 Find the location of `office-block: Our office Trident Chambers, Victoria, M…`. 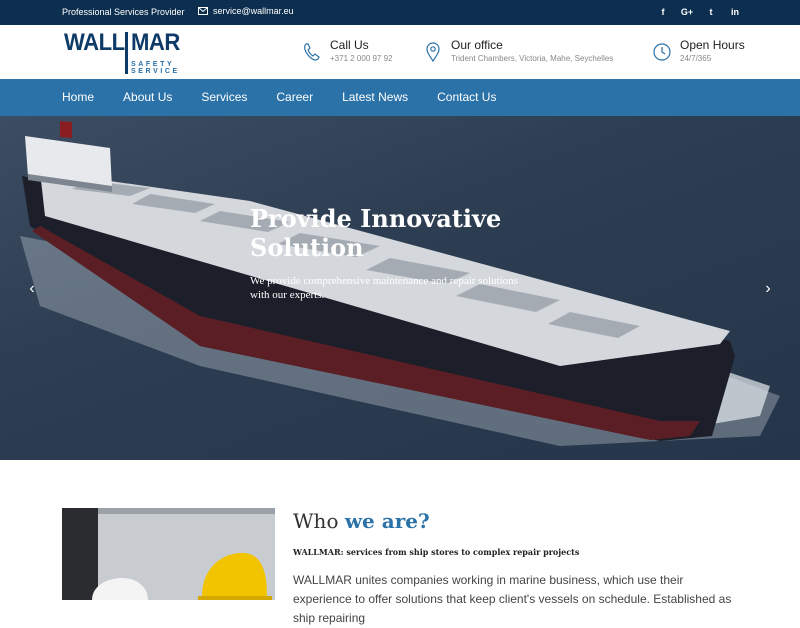

office-block: Our office Trident Chambers, Victoria, M… is located at coordinates (518, 51).